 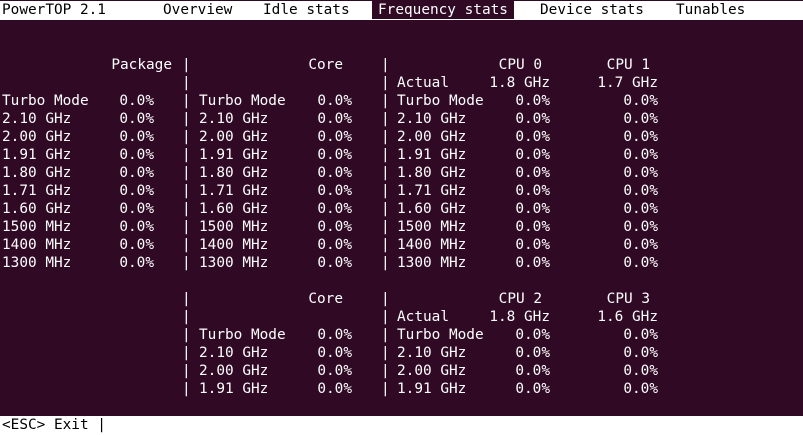 I want to click on cpu-freq-label: 1.80 GHz, so click(x=432, y=173).